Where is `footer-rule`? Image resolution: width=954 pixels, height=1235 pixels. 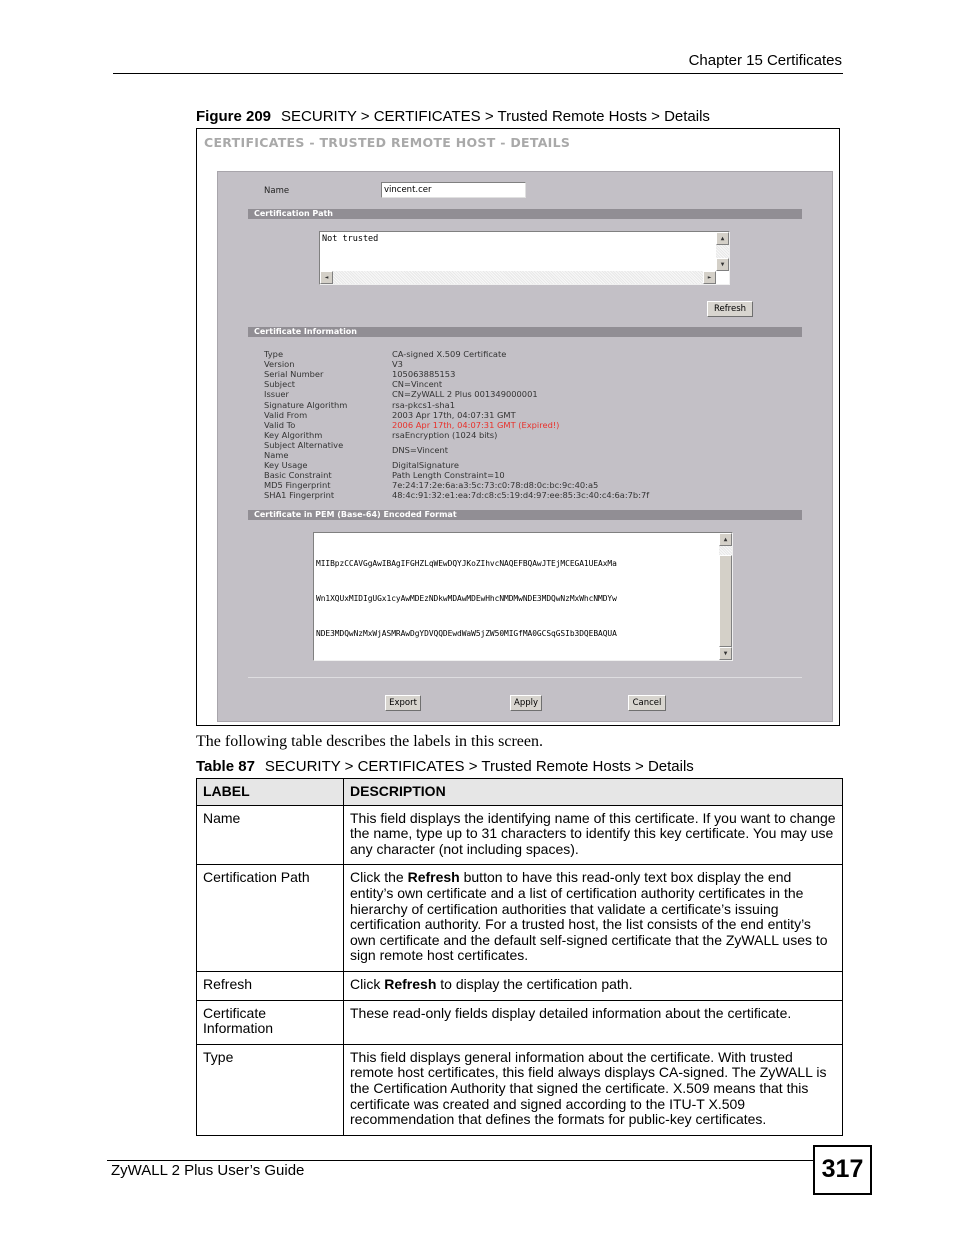 footer-rule is located at coordinates (460, 1160).